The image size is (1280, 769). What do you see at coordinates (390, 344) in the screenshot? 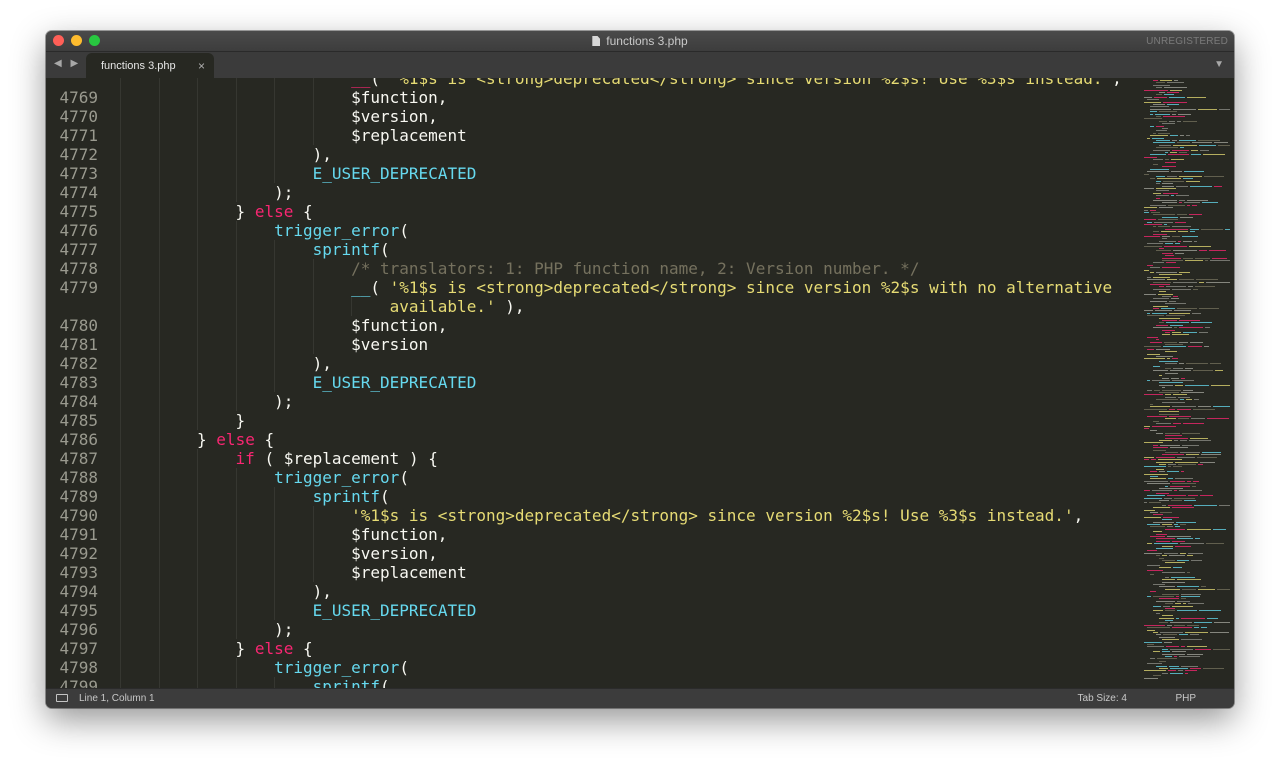
I see `code-token: $version` at bounding box center [390, 344].